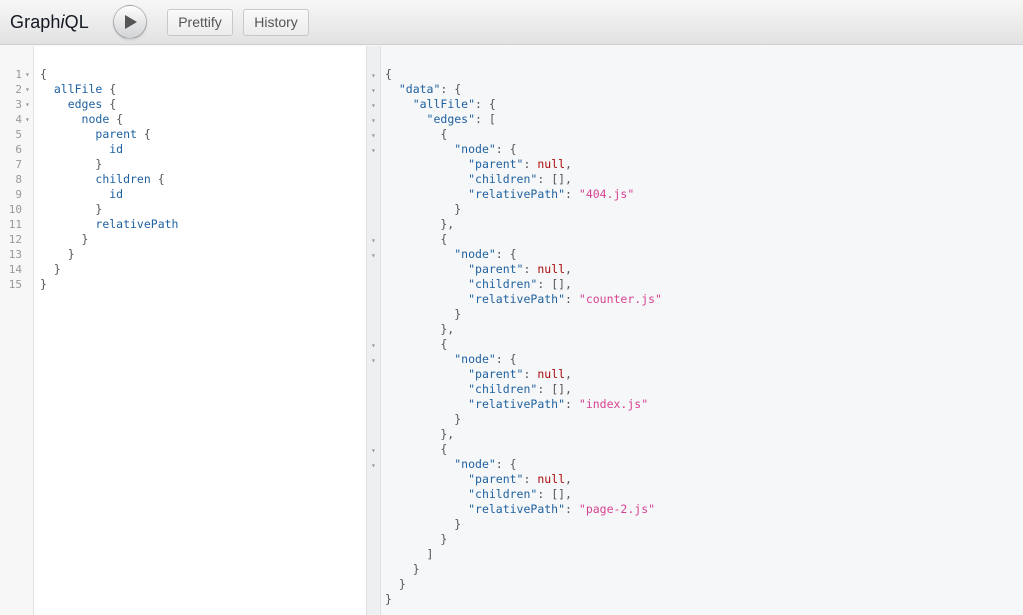  What do you see at coordinates (123, 134) in the screenshot?
I see `query-line: parent {` at bounding box center [123, 134].